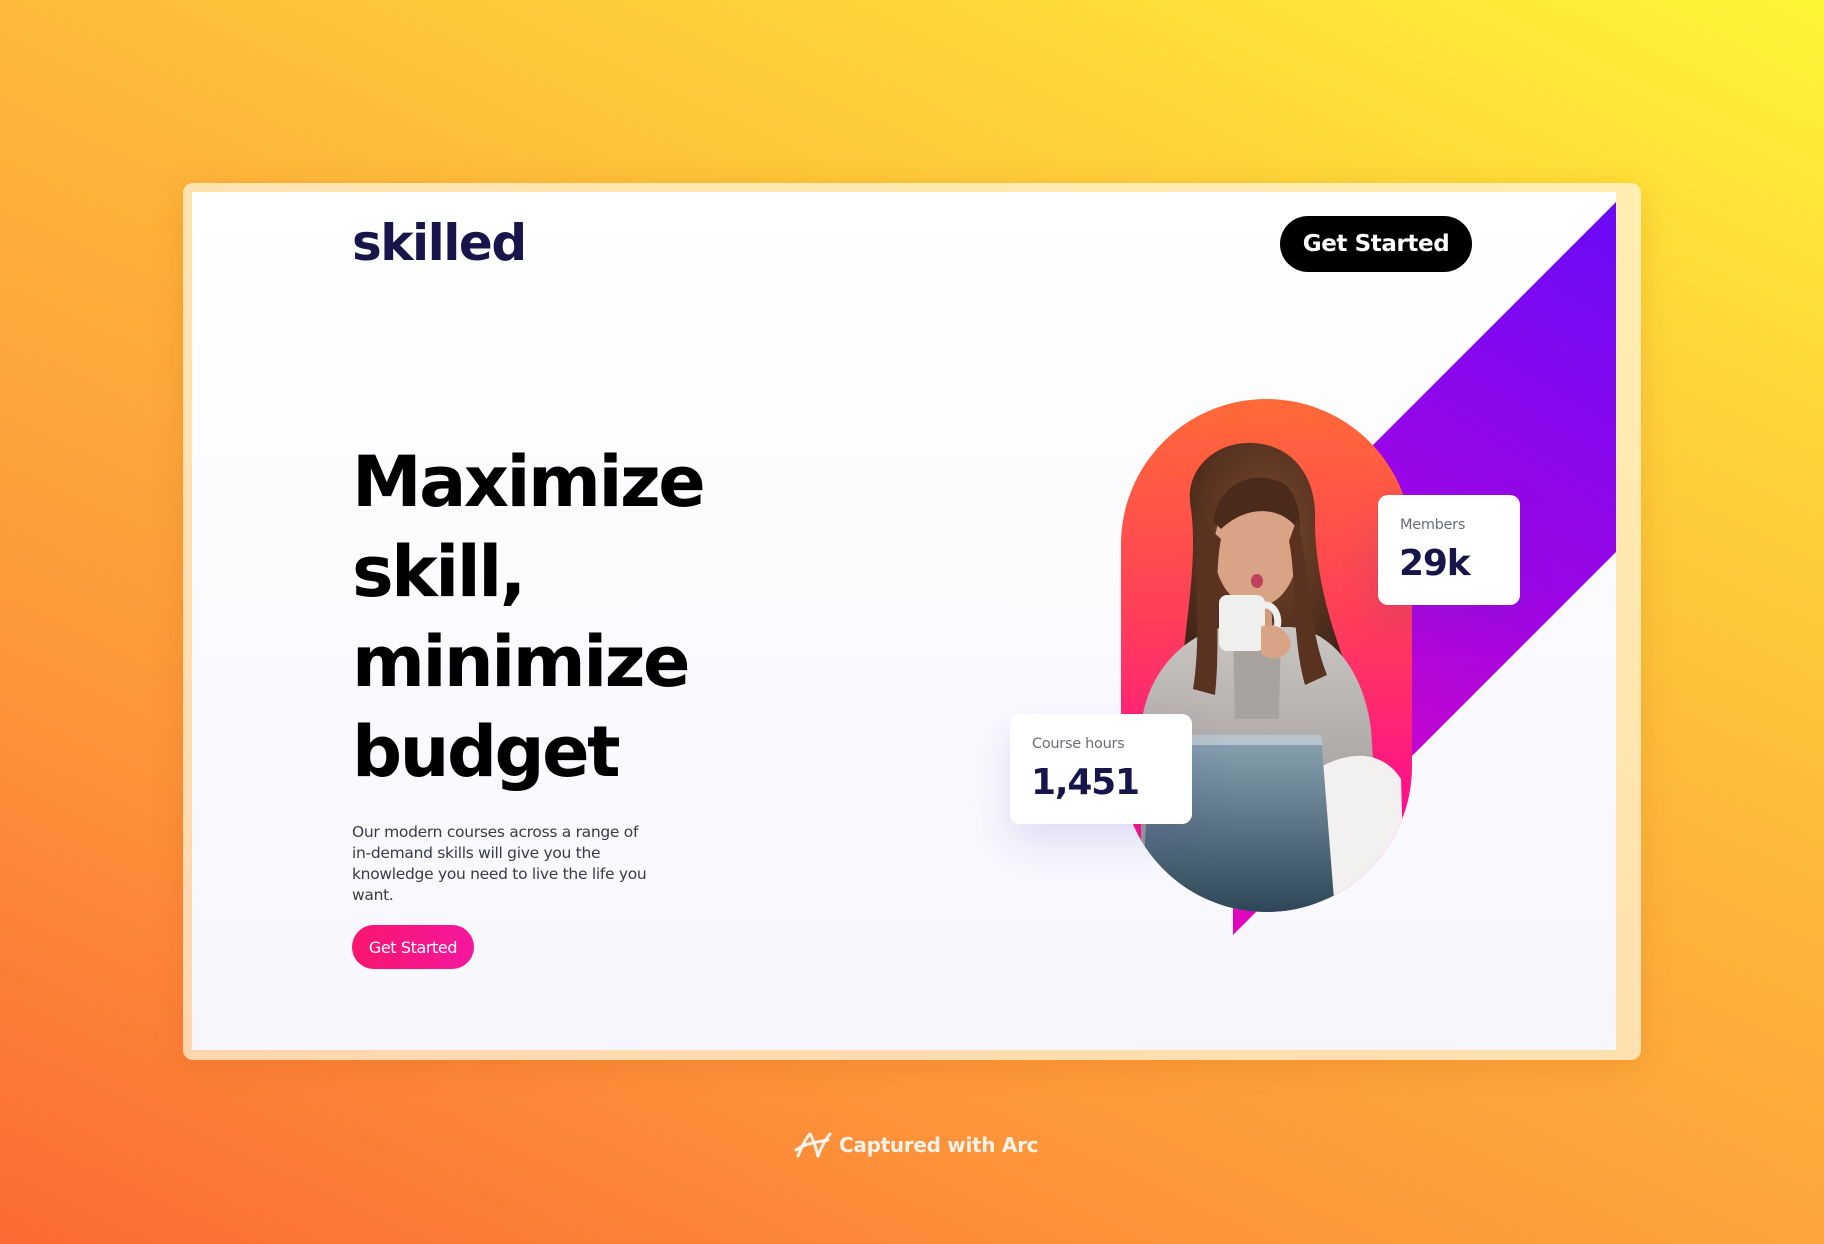 Image resolution: width=1824 pixels, height=1244 pixels. What do you see at coordinates (529, 617) in the screenshot?
I see `hero-headline: Maximize skill, minimize budget` at bounding box center [529, 617].